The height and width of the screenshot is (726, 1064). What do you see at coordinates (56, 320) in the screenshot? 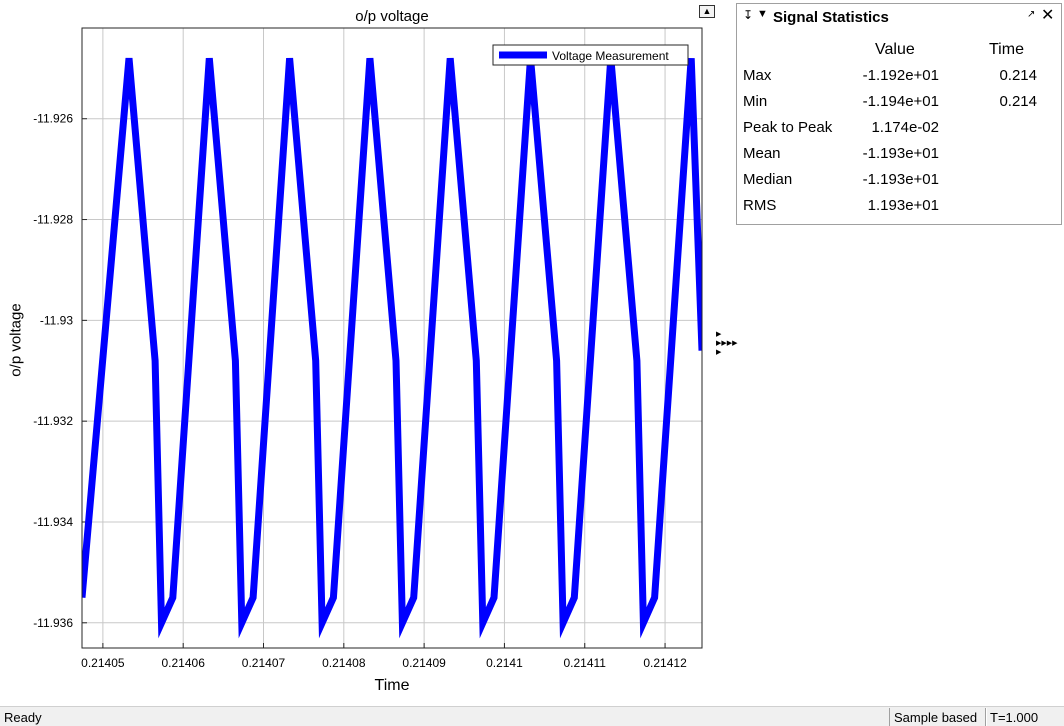
I see `y-tick-label: -11.93` at bounding box center [56, 320].